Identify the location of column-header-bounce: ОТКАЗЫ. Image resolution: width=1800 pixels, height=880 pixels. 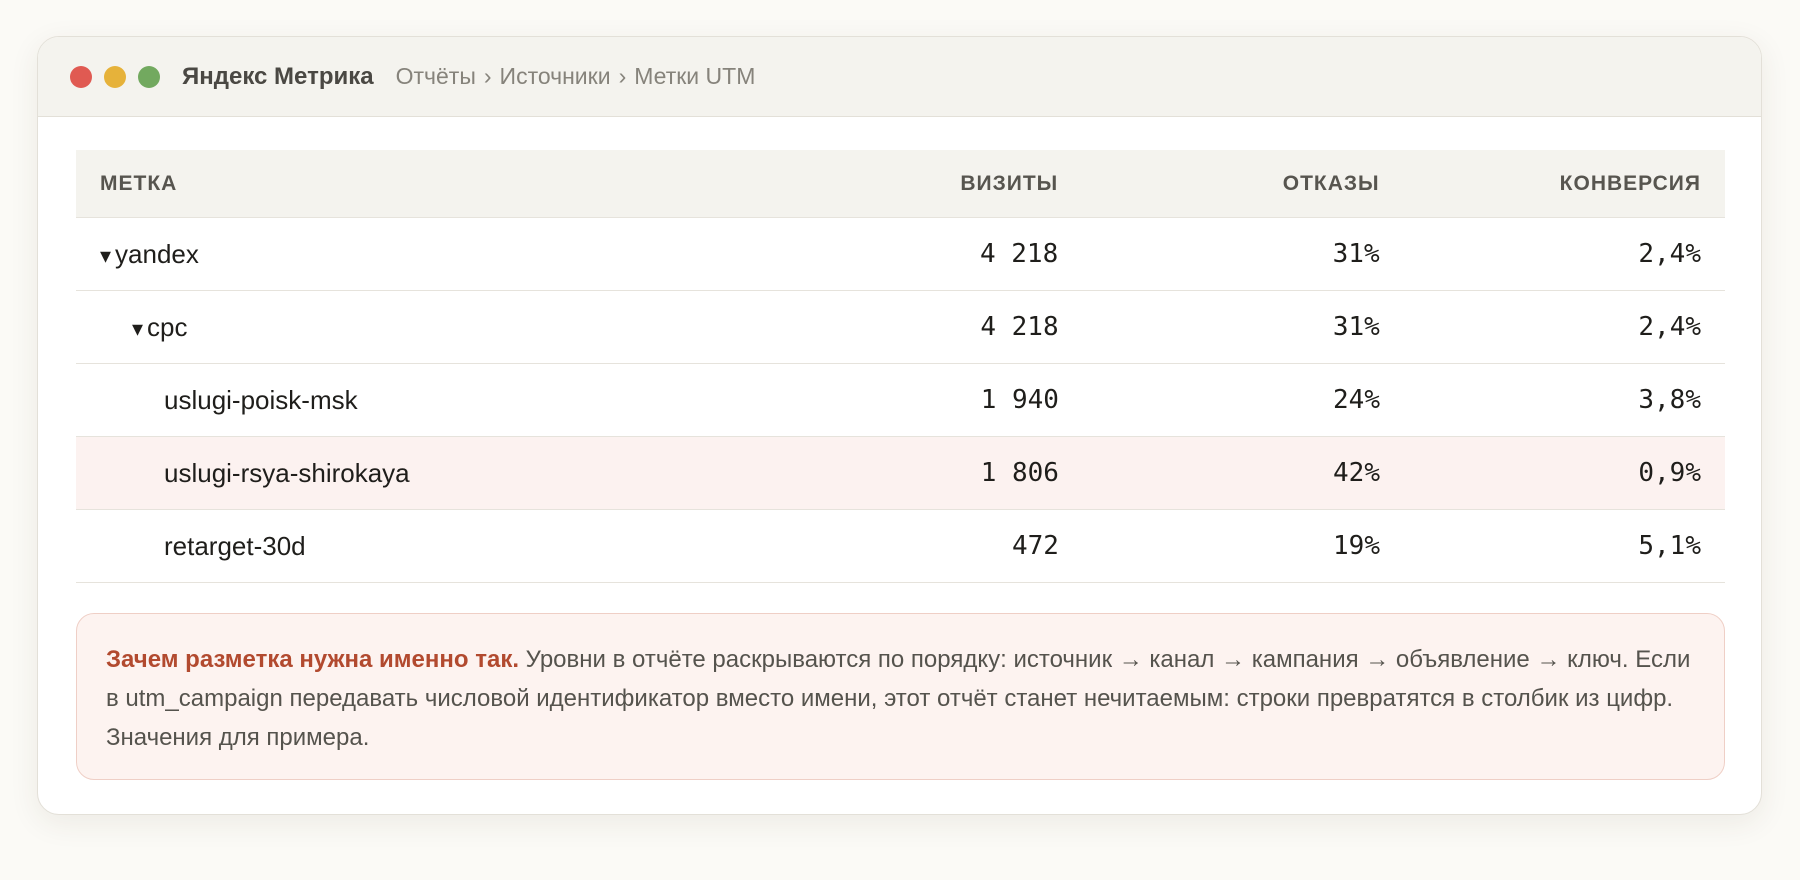
(1218, 184).